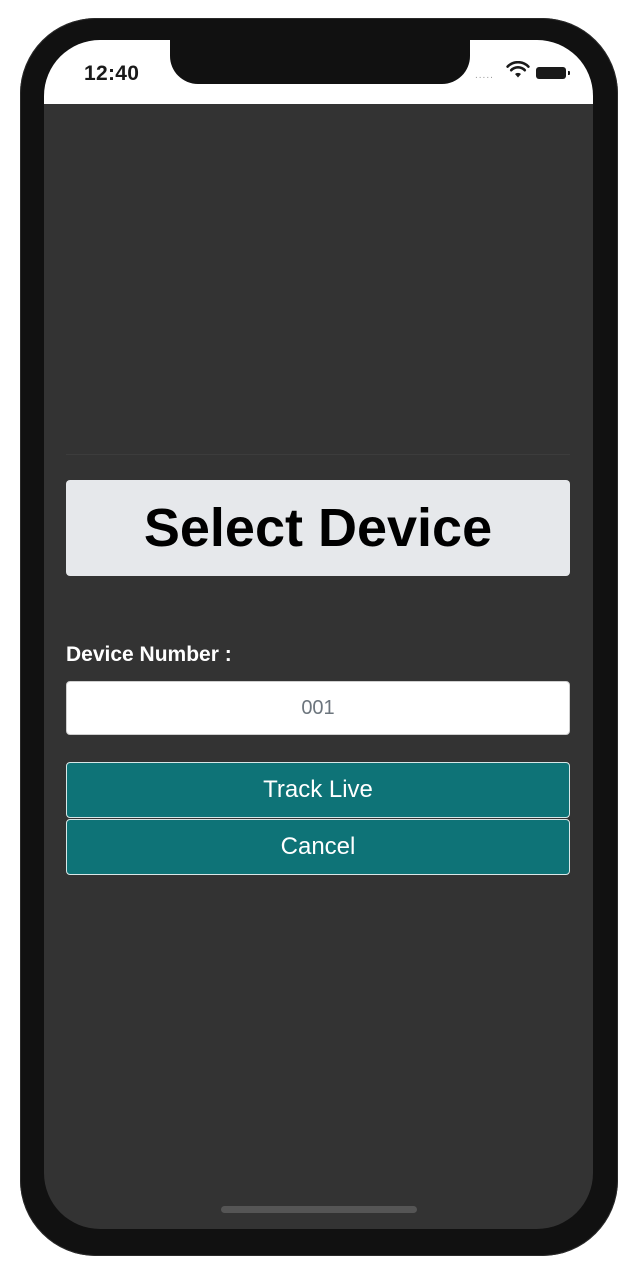 Image resolution: width=637 pixels, height=1280 pixels. I want to click on wifi-icon, so click(518, 69).